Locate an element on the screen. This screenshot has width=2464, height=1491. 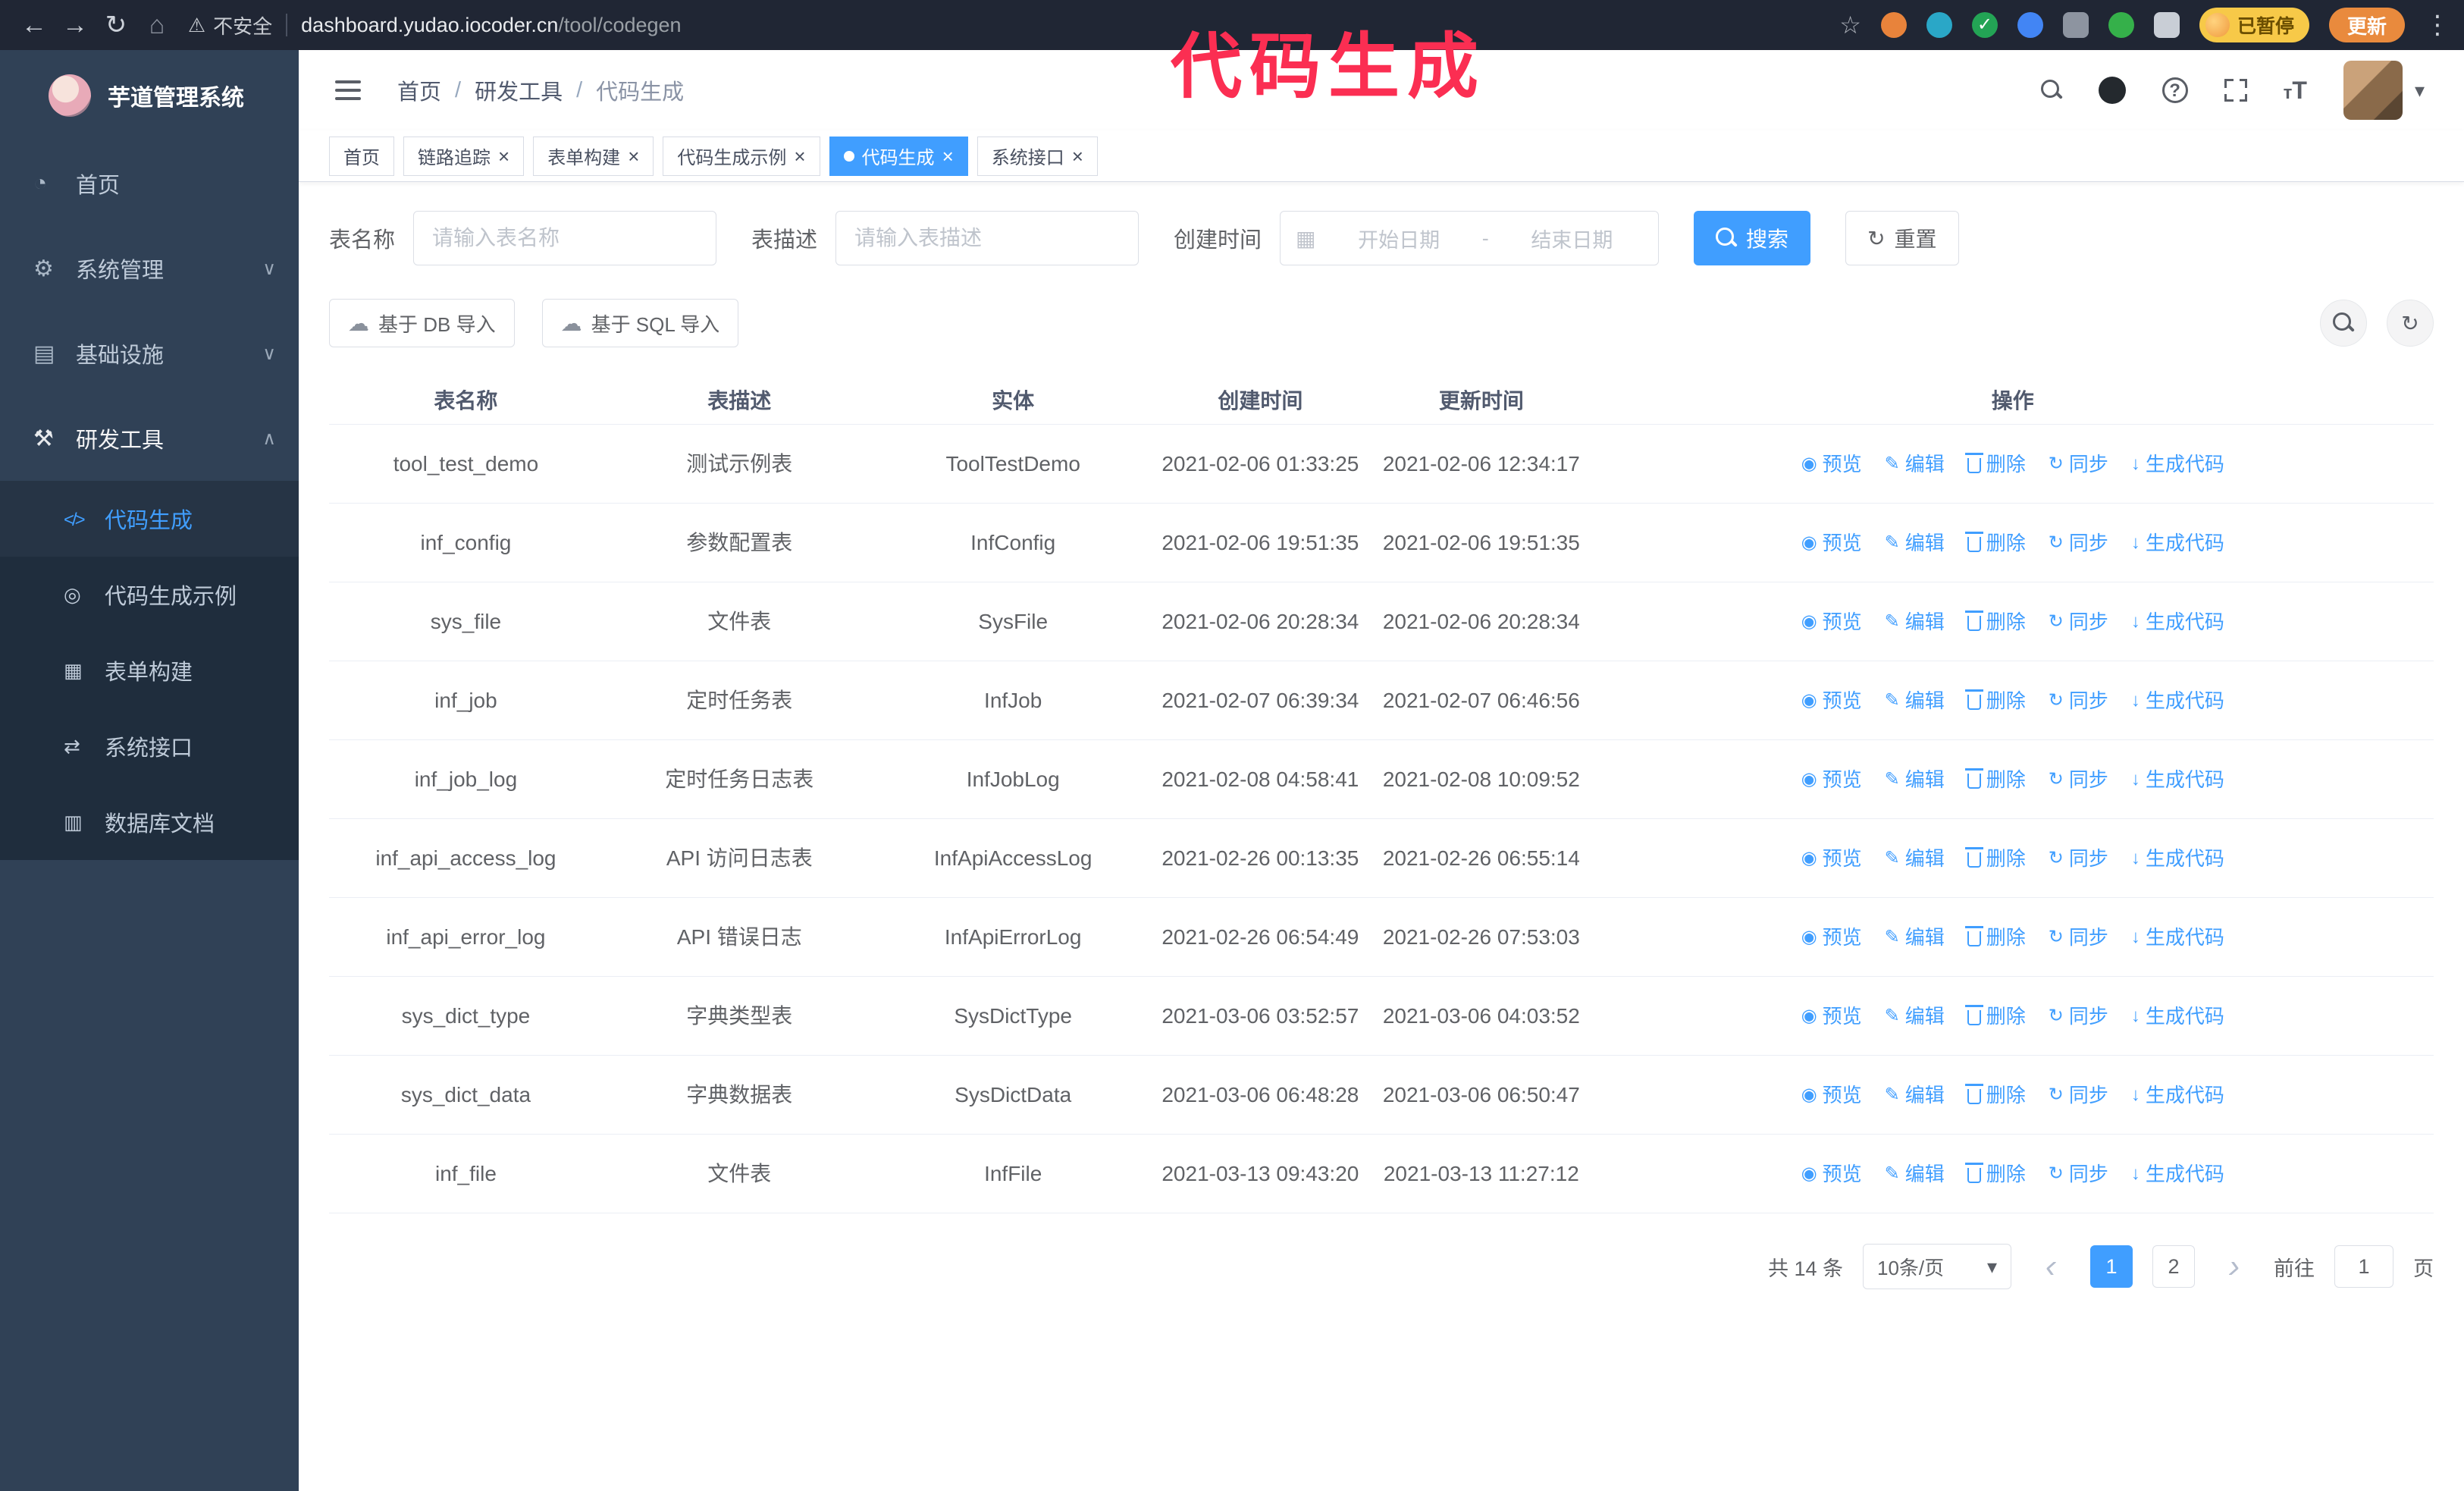
breadcrumb-item: 首页 is located at coordinates (419, 90).